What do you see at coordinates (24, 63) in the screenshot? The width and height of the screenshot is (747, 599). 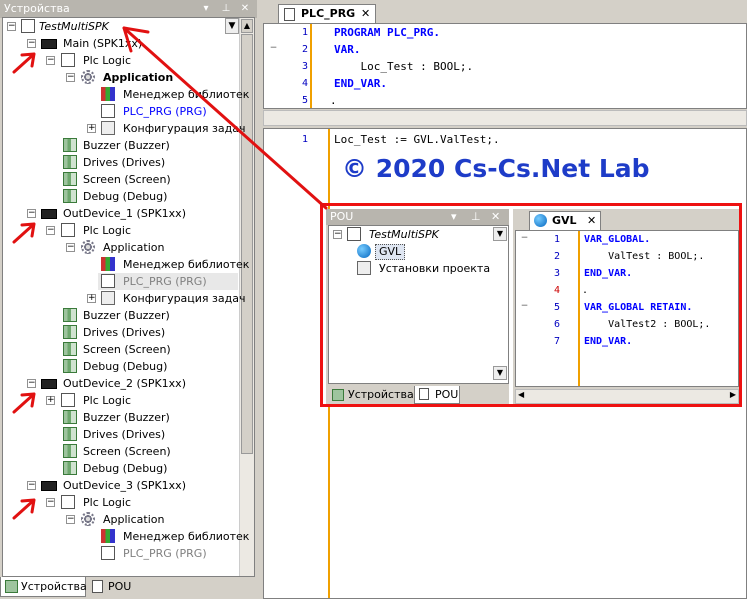 I see `arrow-main-device` at bounding box center [24, 63].